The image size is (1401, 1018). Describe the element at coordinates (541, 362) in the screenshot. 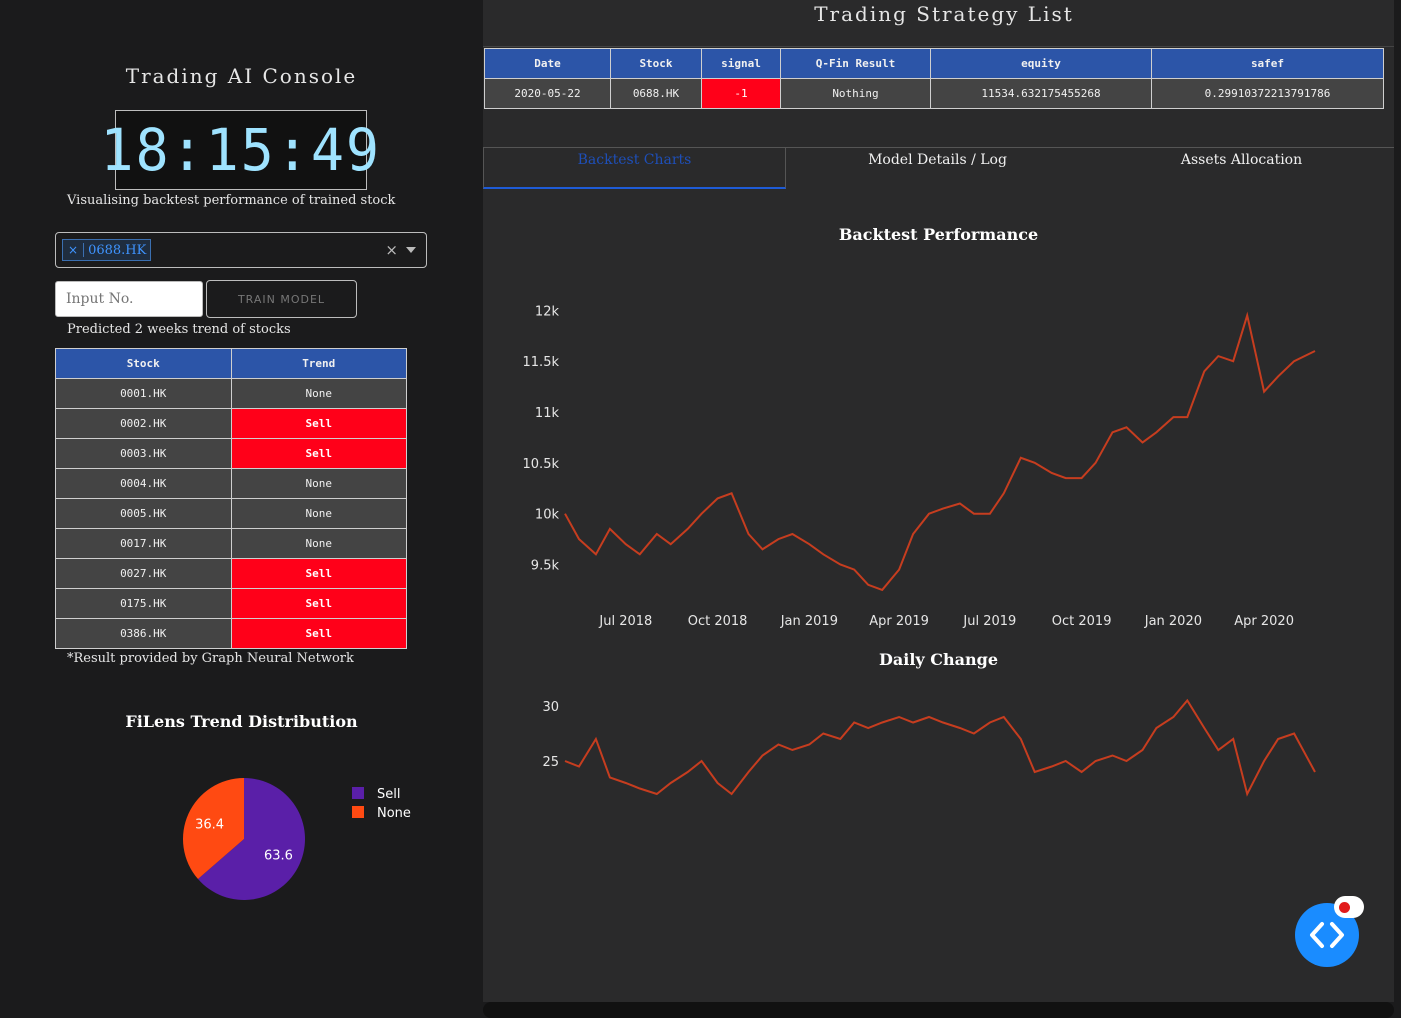

I see `y-tick-label: 11.5k` at that location.